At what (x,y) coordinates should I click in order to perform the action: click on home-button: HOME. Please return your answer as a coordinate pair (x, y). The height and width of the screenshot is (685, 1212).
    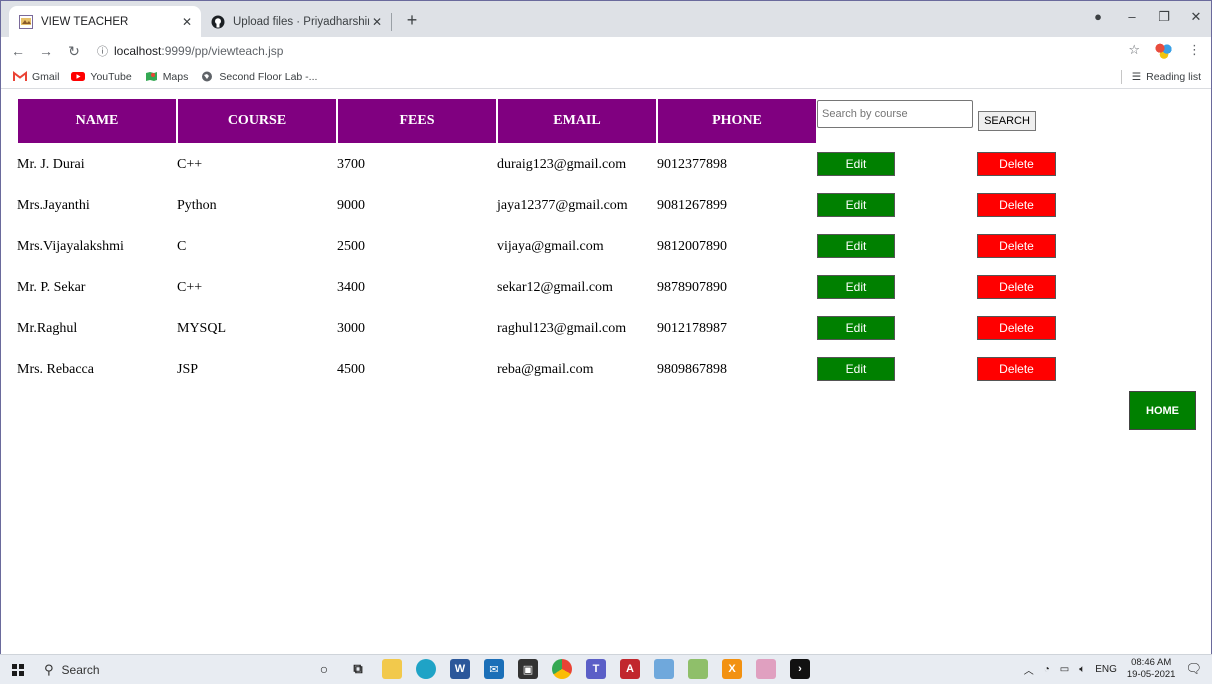
    Looking at the image, I should click on (1162, 410).